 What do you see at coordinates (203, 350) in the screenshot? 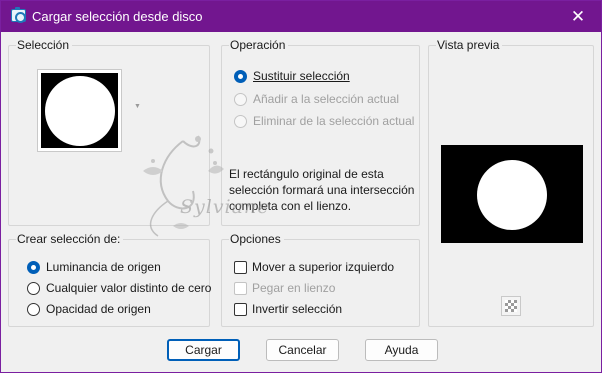
I see `load-button: Cargar` at bounding box center [203, 350].